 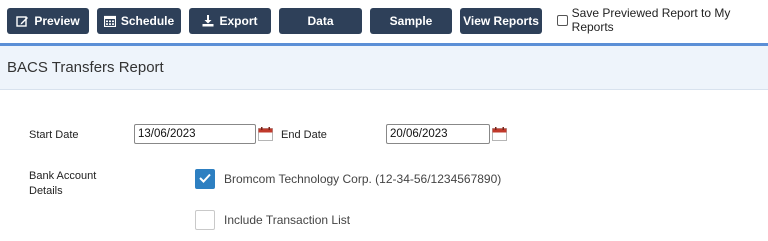 I want to click on end-date-value: 20/06/2023, so click(x=419, y=134).